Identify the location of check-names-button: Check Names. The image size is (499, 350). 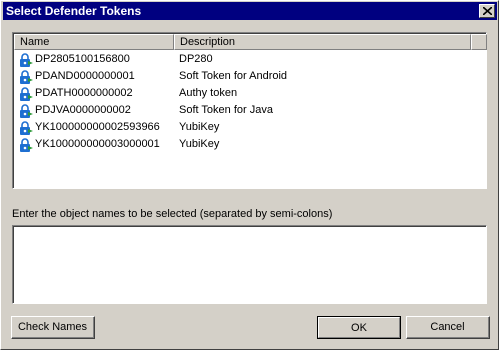
(53, 327).